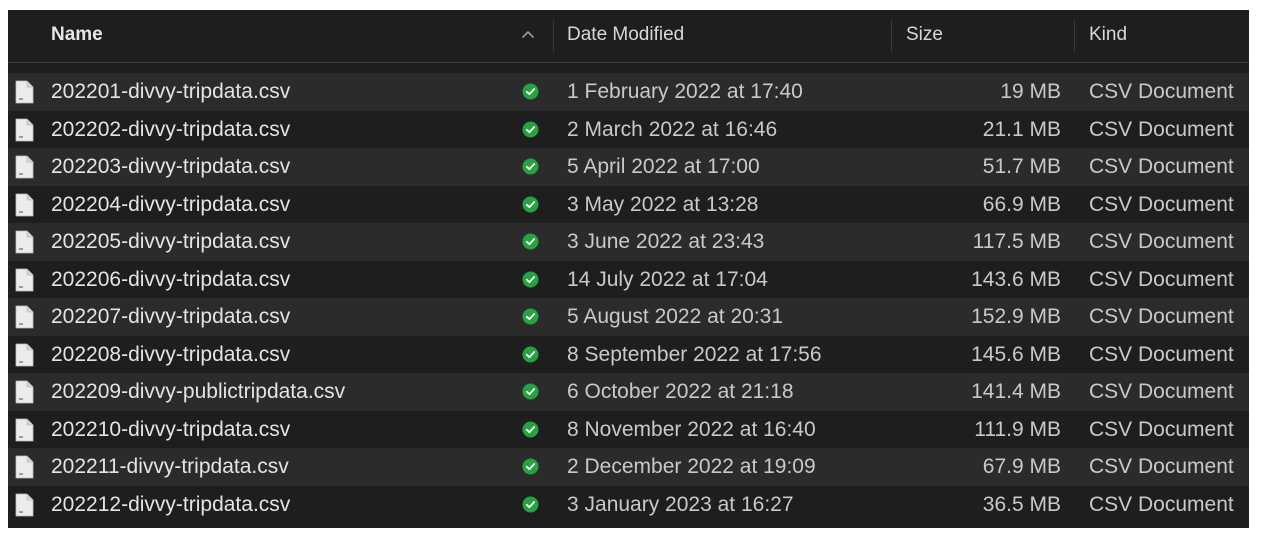 The height and width of the screenshot is (542, 1266). Describe the element at coordinates (694, 354) in the screenshot. I see `file-date-modified: 8 September 2022 at 17:56` at that location.